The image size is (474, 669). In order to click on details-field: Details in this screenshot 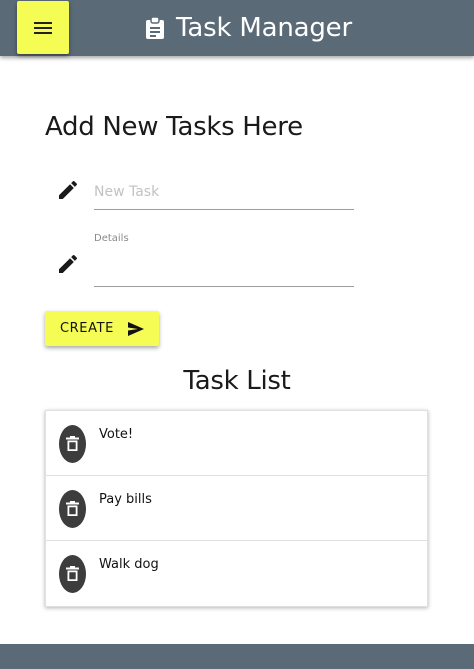, I will do `click(224, 260)`.